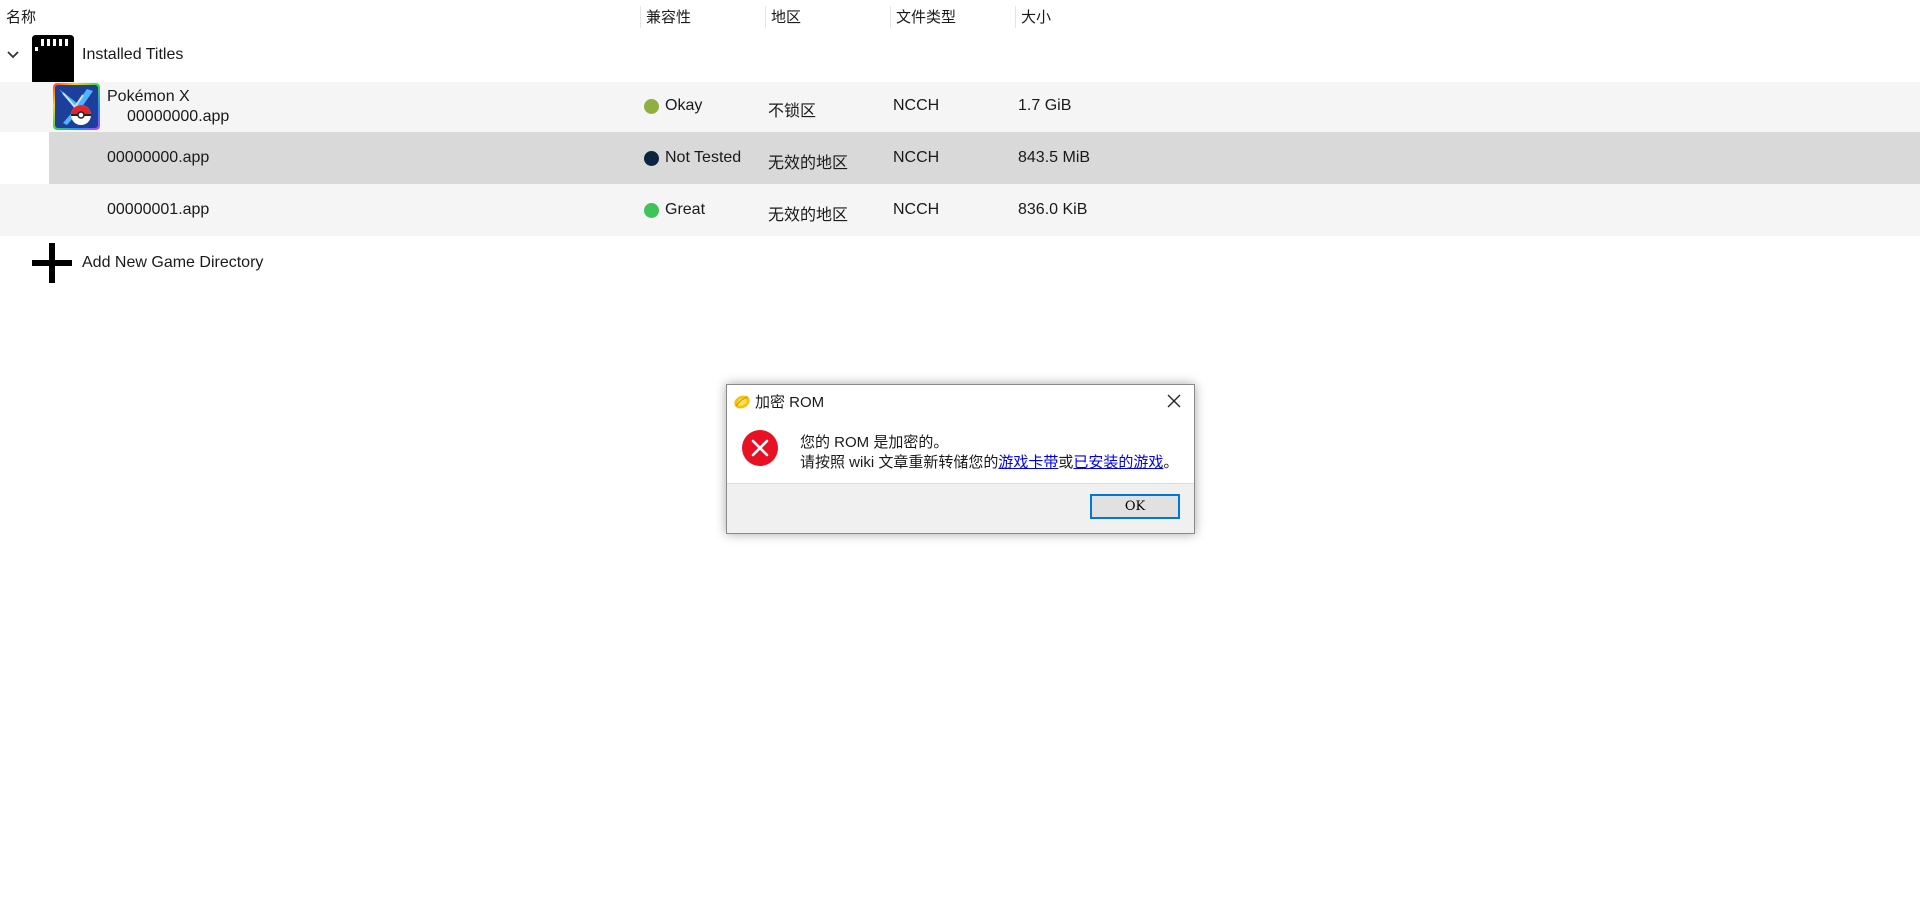 This screenshot has height=905, width=1920. Describe the element at coordinates (1066, 462) in the screenshot. I see `dialog-message-middle: 或` at that location.